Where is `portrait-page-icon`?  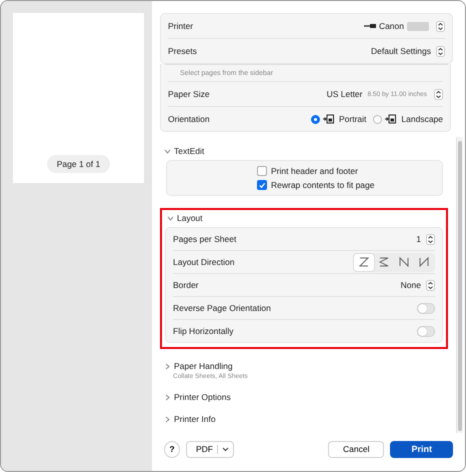
portrait-page-icon is located at coordinates (328, 119).